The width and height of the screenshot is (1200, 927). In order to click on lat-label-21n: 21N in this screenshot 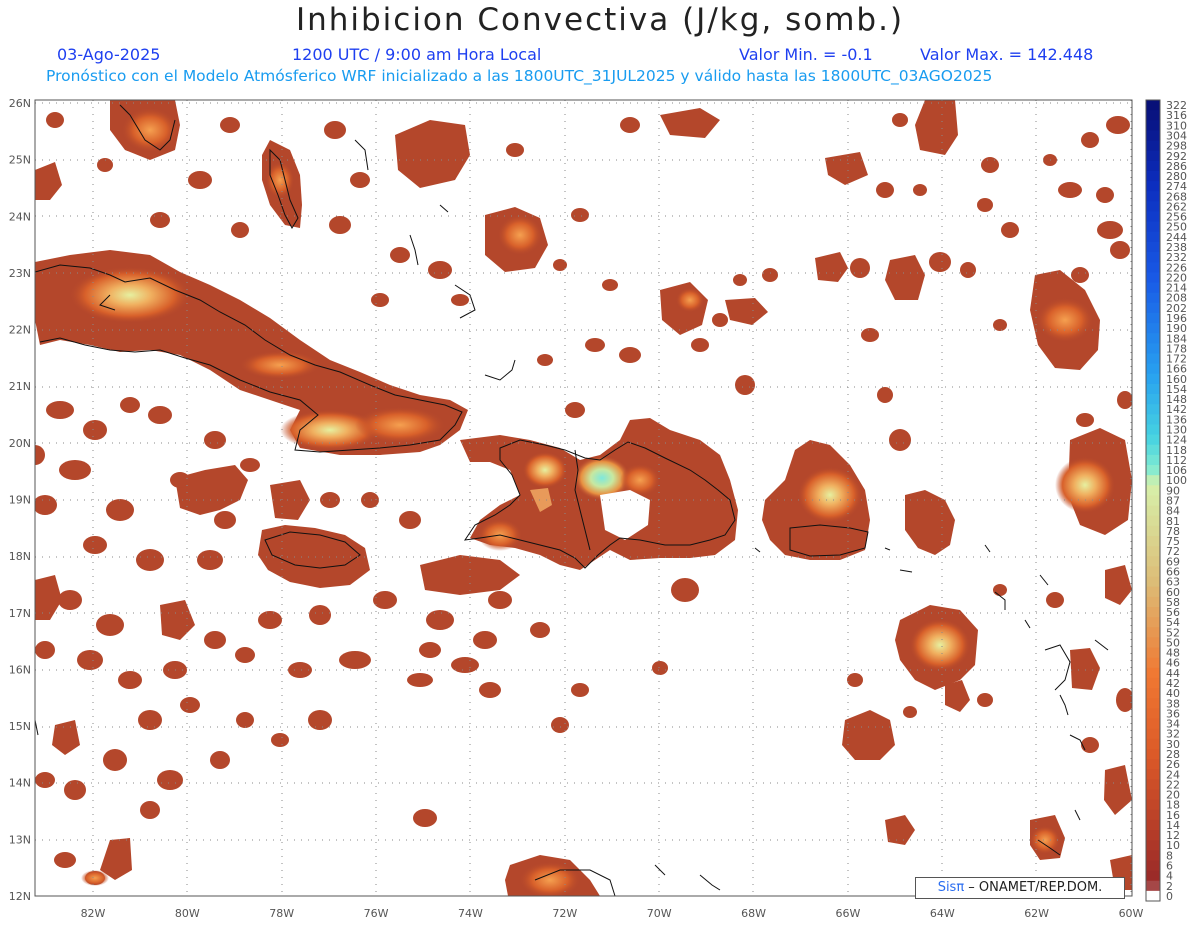, I will do `click(20, 386)`.